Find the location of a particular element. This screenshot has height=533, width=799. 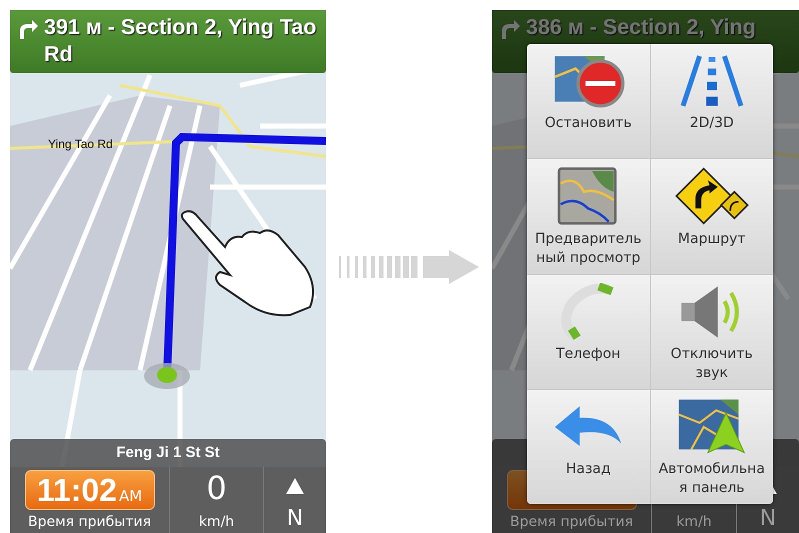

speed-value: 0 is located at coordinates (216, 488).